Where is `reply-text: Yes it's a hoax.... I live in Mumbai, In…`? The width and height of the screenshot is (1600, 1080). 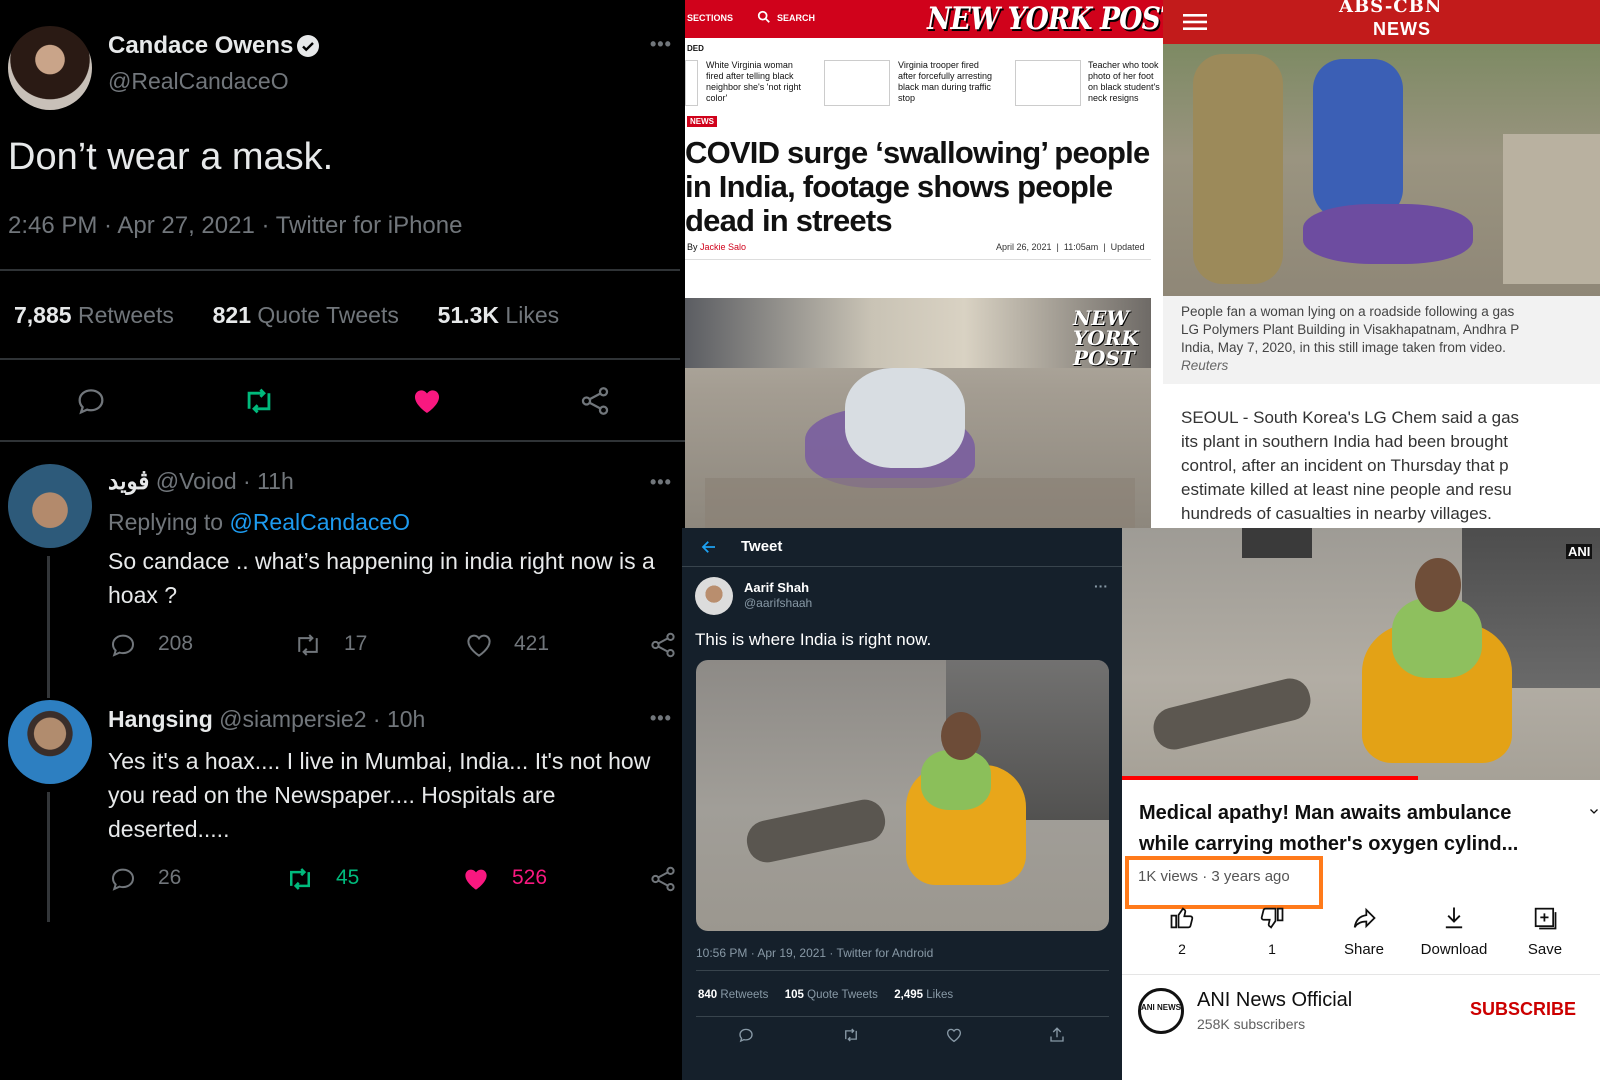
reply-text: Yes it's a hoax.... I live in Mumbai, In… is located at coordinates (379, 795).